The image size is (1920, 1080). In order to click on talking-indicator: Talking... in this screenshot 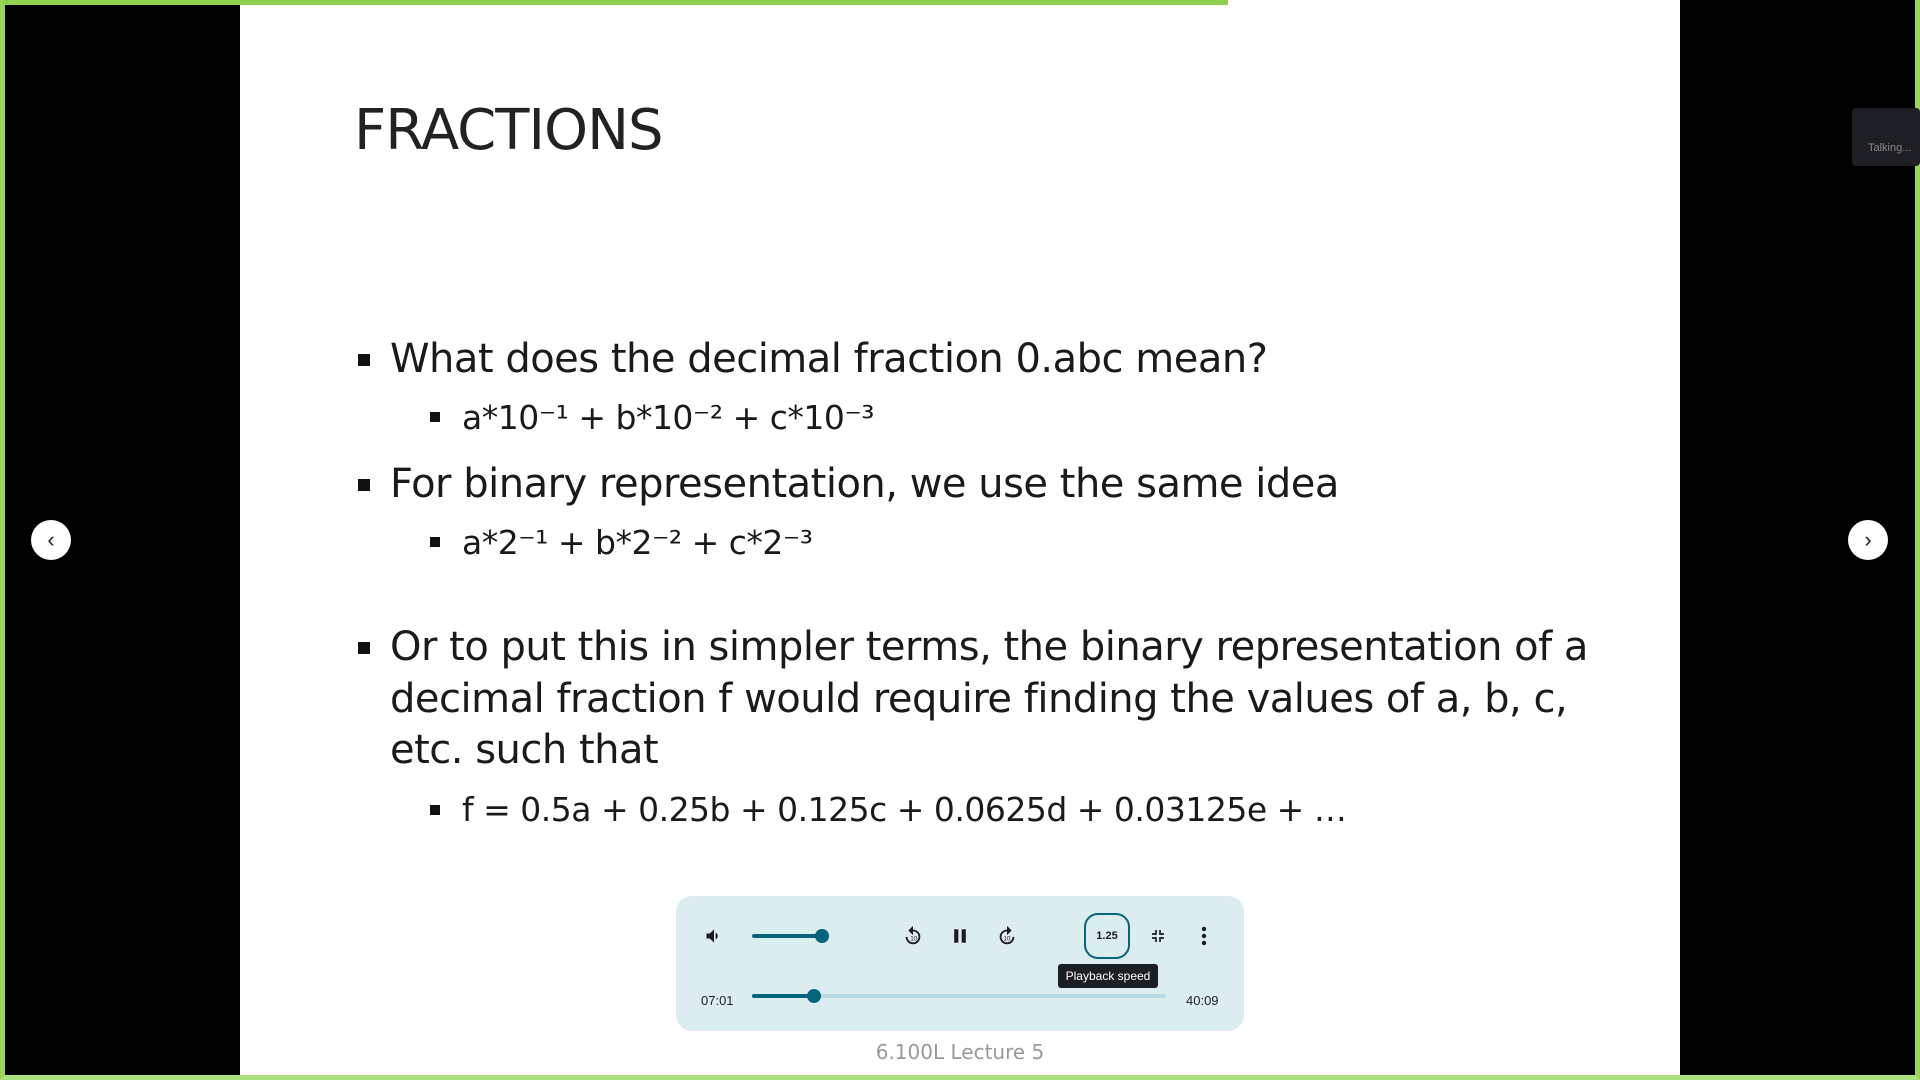, I will do `click(1886, 137)`.